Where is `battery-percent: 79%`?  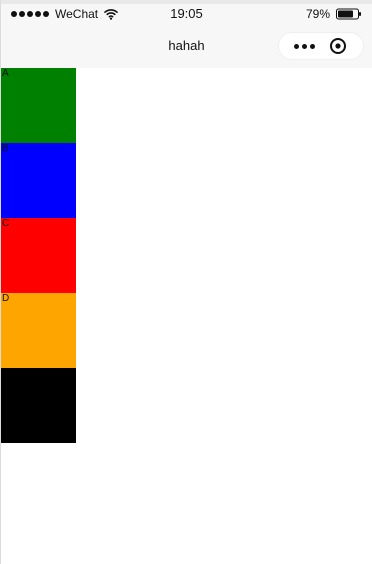 battery-percent: 79% is located at coordinates (317, 14).